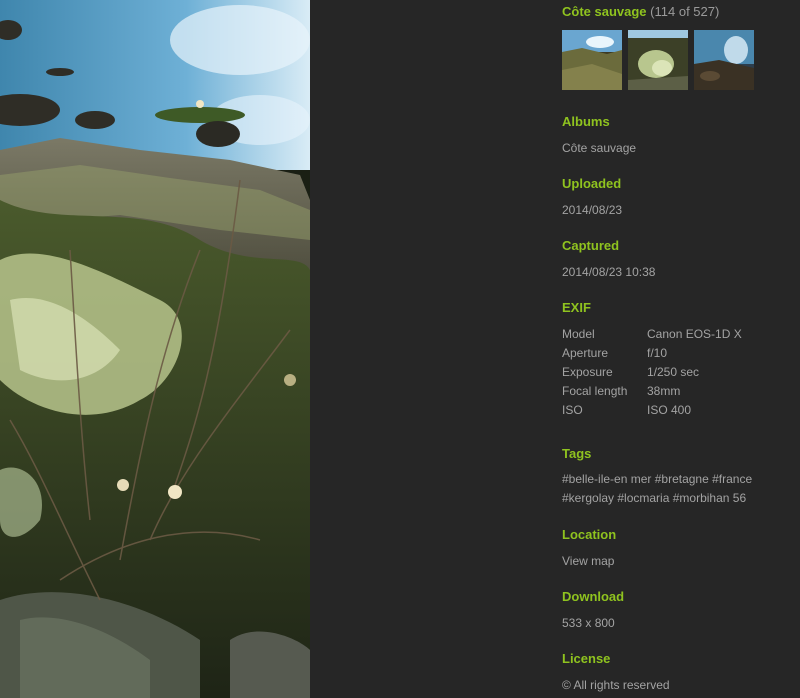 The width and height of the screenshot is (800, 698). I want to click on license-text: © All rights reserved, so click(616, 685).